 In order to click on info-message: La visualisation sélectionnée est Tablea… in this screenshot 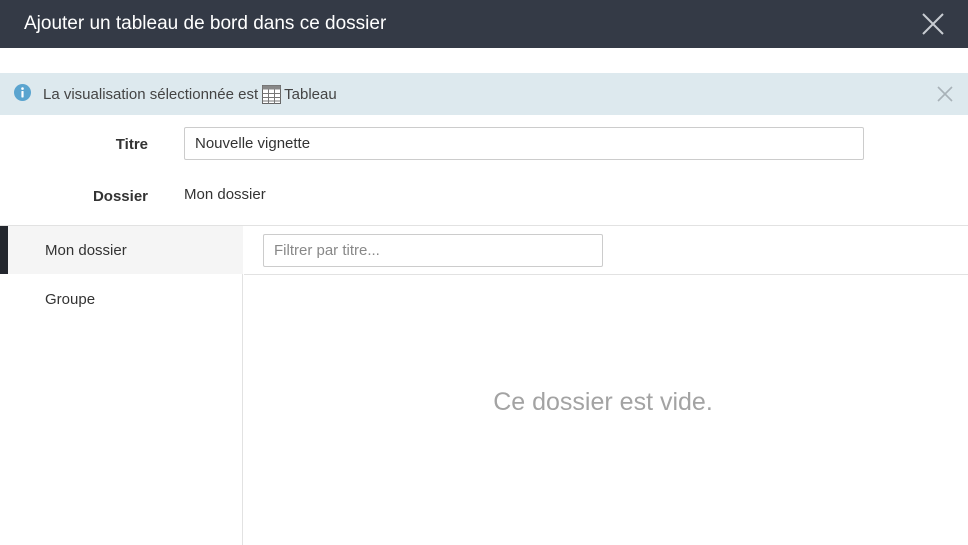, I will do `click(190, 94)`.